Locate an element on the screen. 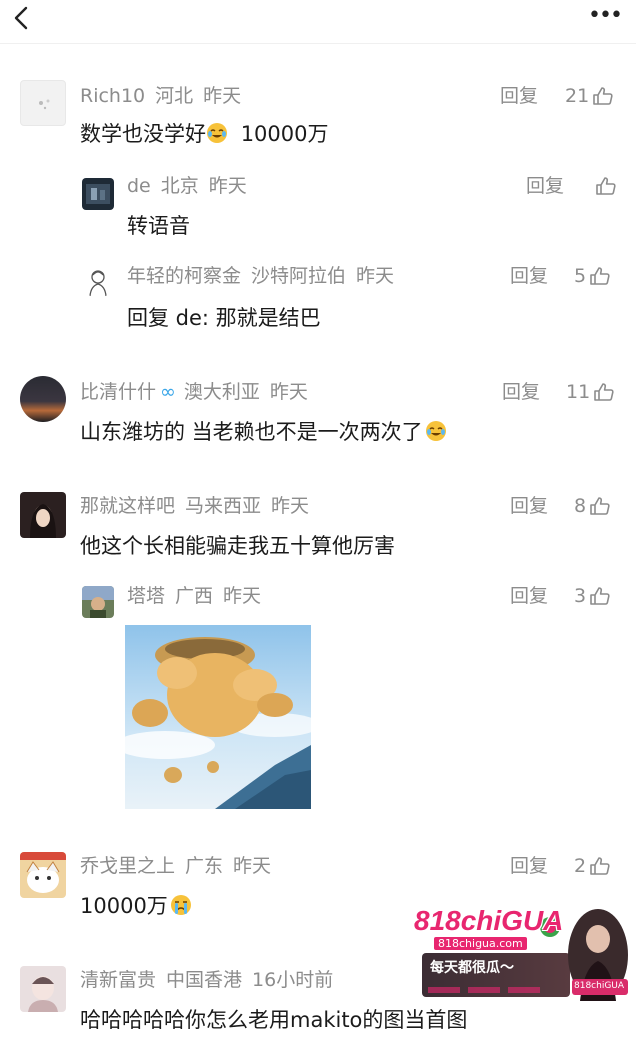 The height and width of the screenshot is (1047, 636). vip-badge-icon: ∞ is located at coordinates (168, 392).